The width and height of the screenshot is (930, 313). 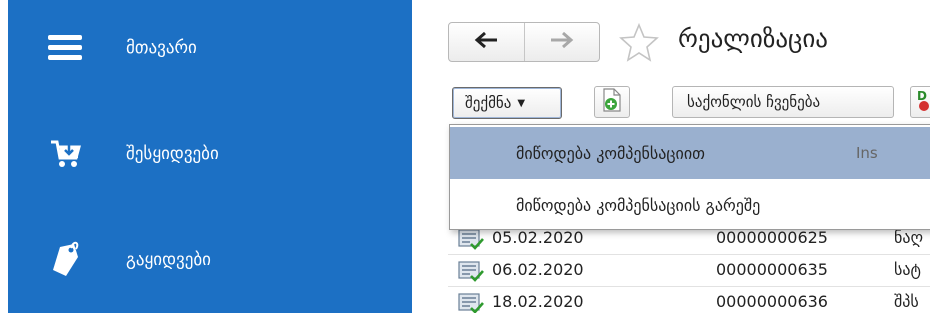 I want to click on sidebar-item-main: მთავარი, so click(x=210, y=48).